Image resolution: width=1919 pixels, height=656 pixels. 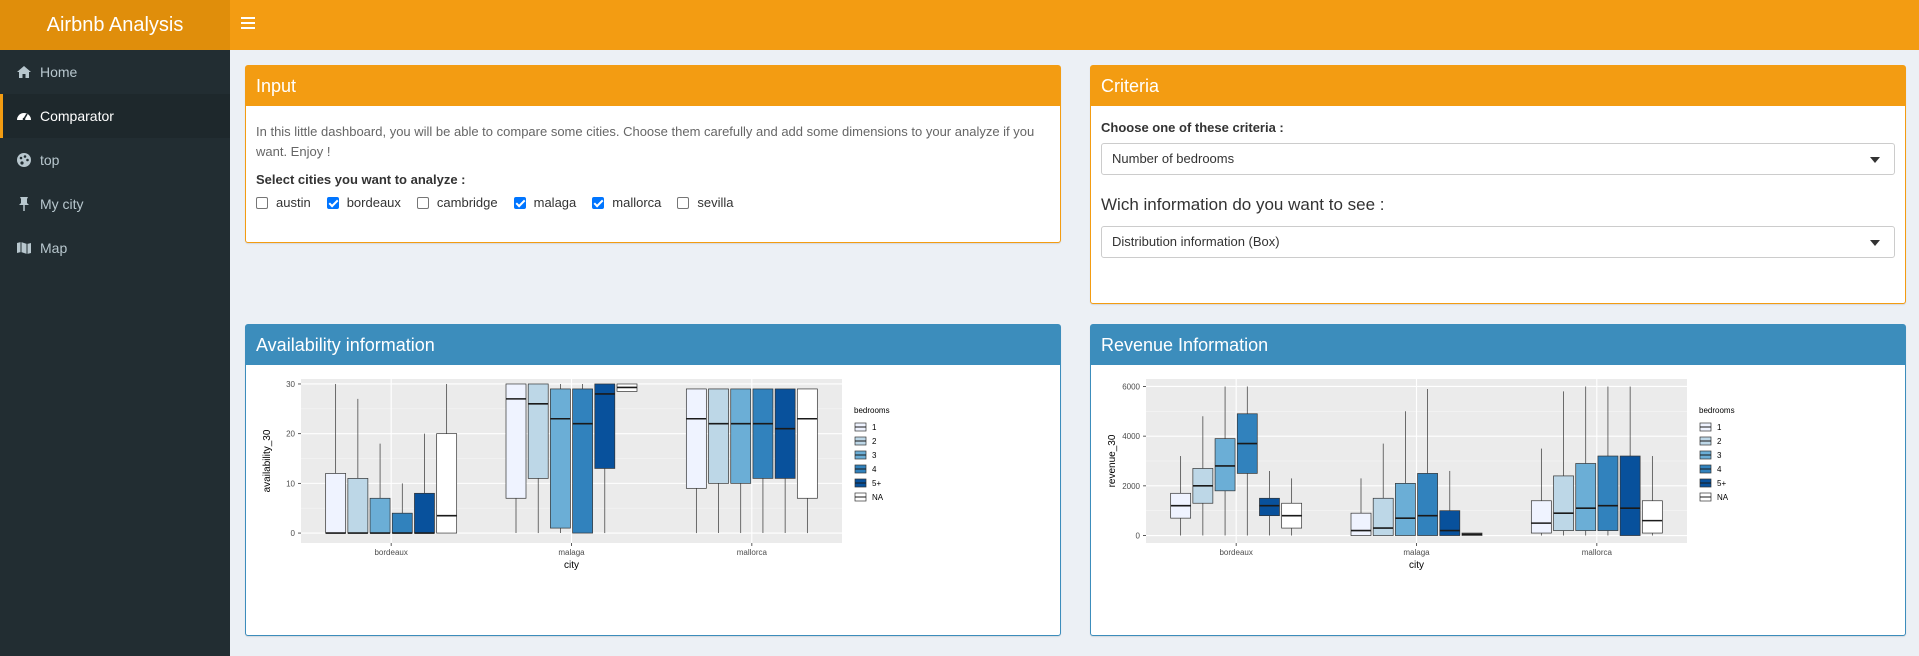 I want to click on y-axis-title: revenue_30, so click(x=1112, y=460).